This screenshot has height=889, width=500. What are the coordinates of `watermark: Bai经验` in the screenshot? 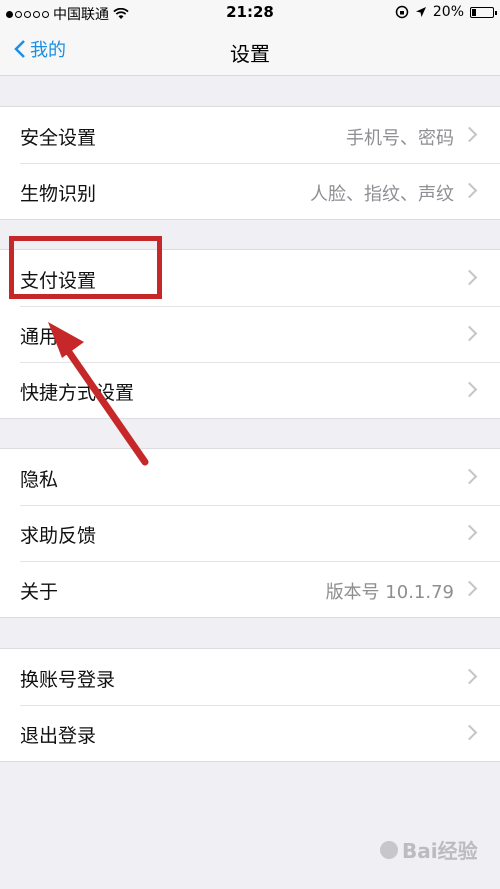 It's located at (429, 849).